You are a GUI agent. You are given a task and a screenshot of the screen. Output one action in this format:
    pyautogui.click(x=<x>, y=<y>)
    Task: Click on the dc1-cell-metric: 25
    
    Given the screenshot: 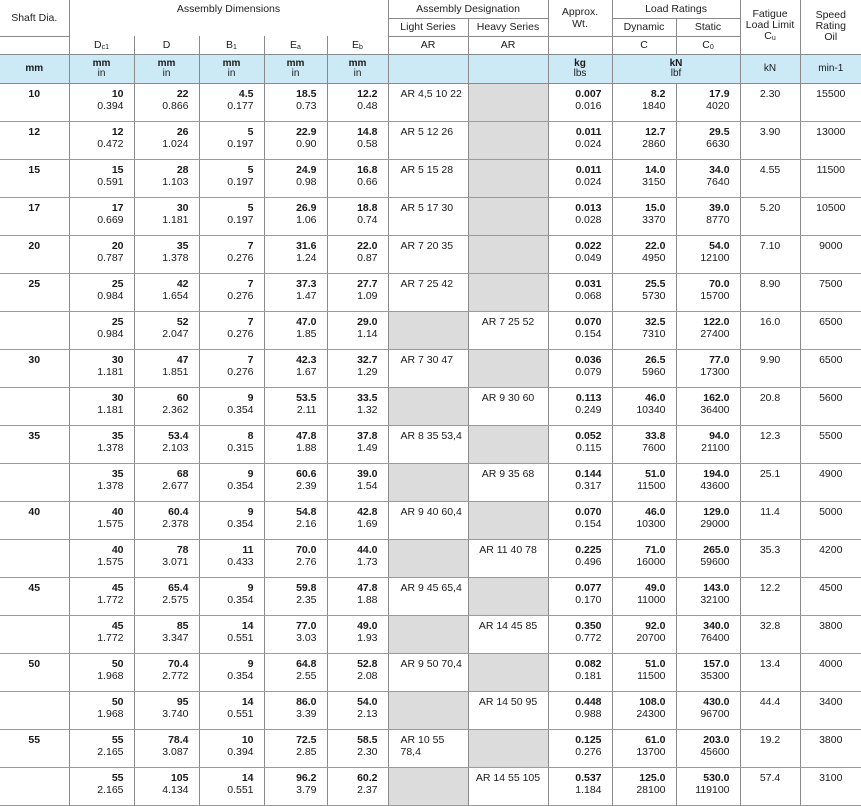 What is the action you would take?
    pyautogui.click(x=117, y=321)
    